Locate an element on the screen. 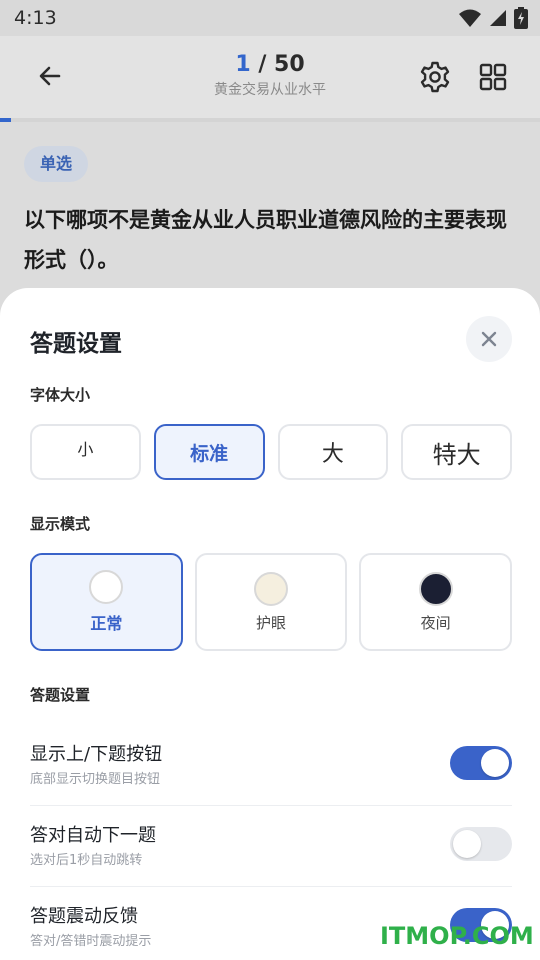 The height and width of the screenshot is (960, 540). font-size-option-extra-large: 特大 is located at coordinates (456, 452).